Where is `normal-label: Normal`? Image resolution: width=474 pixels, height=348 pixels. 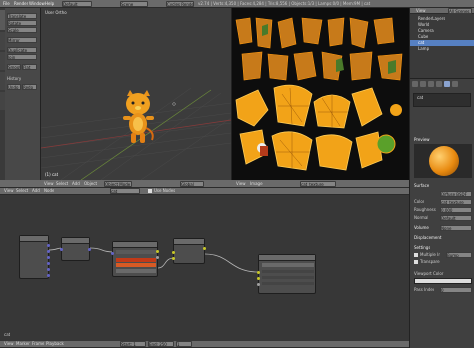
normal-label: Normal is located at coordinates (421, 217).